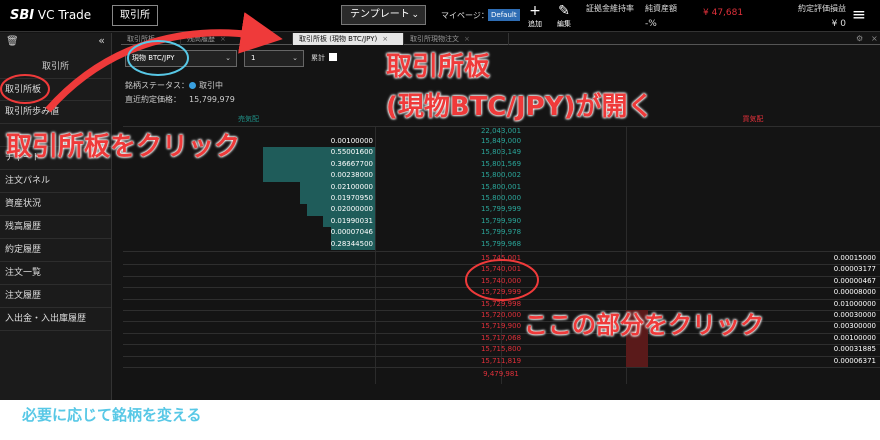  I want to click on buy-quotes-header: 買気配, so click(753, 119).